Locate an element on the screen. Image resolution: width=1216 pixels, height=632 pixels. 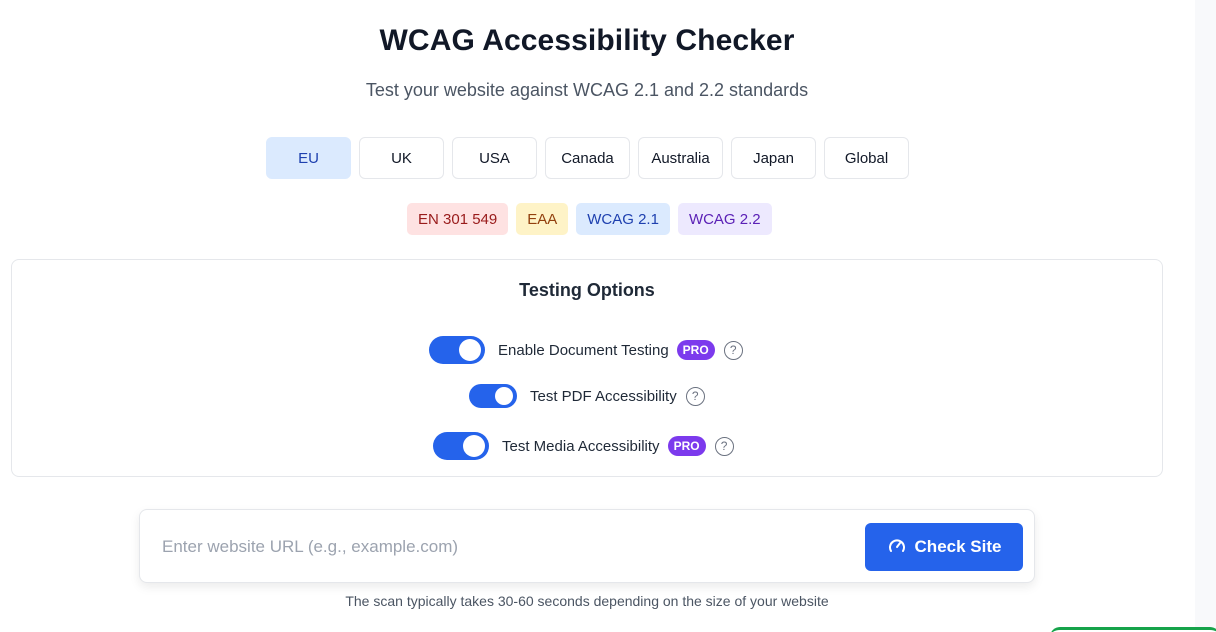
url-scan-form: Check Site is located at coordinates (587, 546).